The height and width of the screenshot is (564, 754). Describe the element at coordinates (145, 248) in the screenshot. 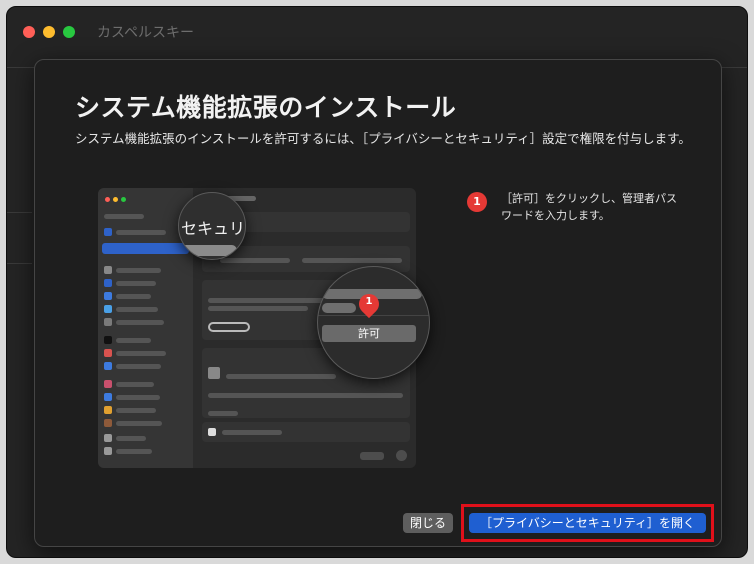

I see `mock-selected-item` at that location.